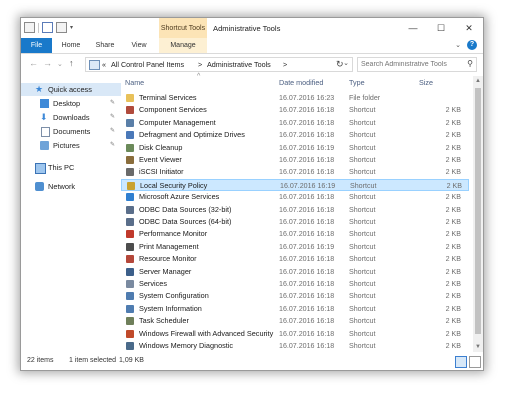 The image size is (524, 410). I want to click on details-view-button, so click(461, 362).